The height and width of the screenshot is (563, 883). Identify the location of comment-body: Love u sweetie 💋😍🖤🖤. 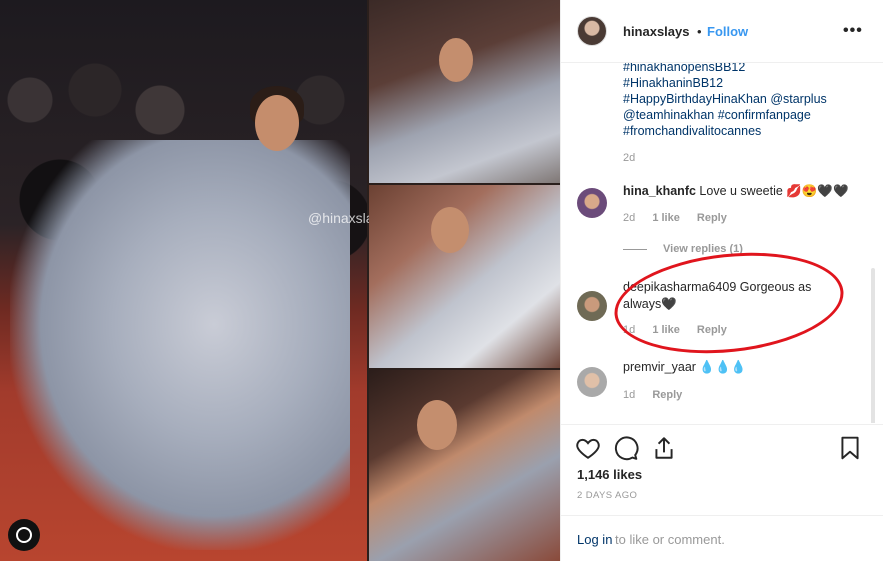
(774, 191).